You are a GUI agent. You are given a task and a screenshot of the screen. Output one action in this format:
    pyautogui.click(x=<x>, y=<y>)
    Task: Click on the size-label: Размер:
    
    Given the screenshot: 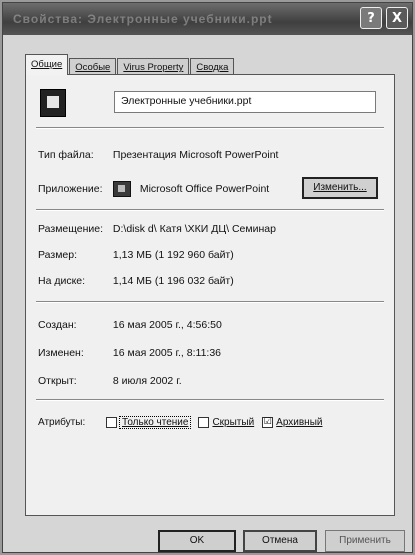 What is the action you would take?
    pyautogui.click(x=58, y=255)
    